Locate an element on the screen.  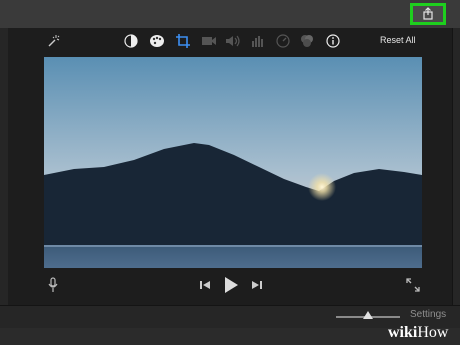
play-icon is located at coordinates (231, 285).